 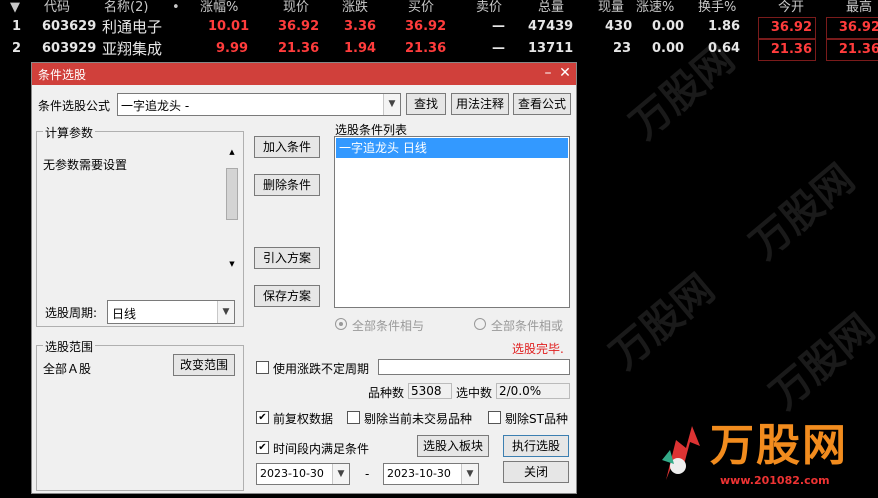 I want to click on import-scheme-button: 引入方案, so click(x=287, y=258).